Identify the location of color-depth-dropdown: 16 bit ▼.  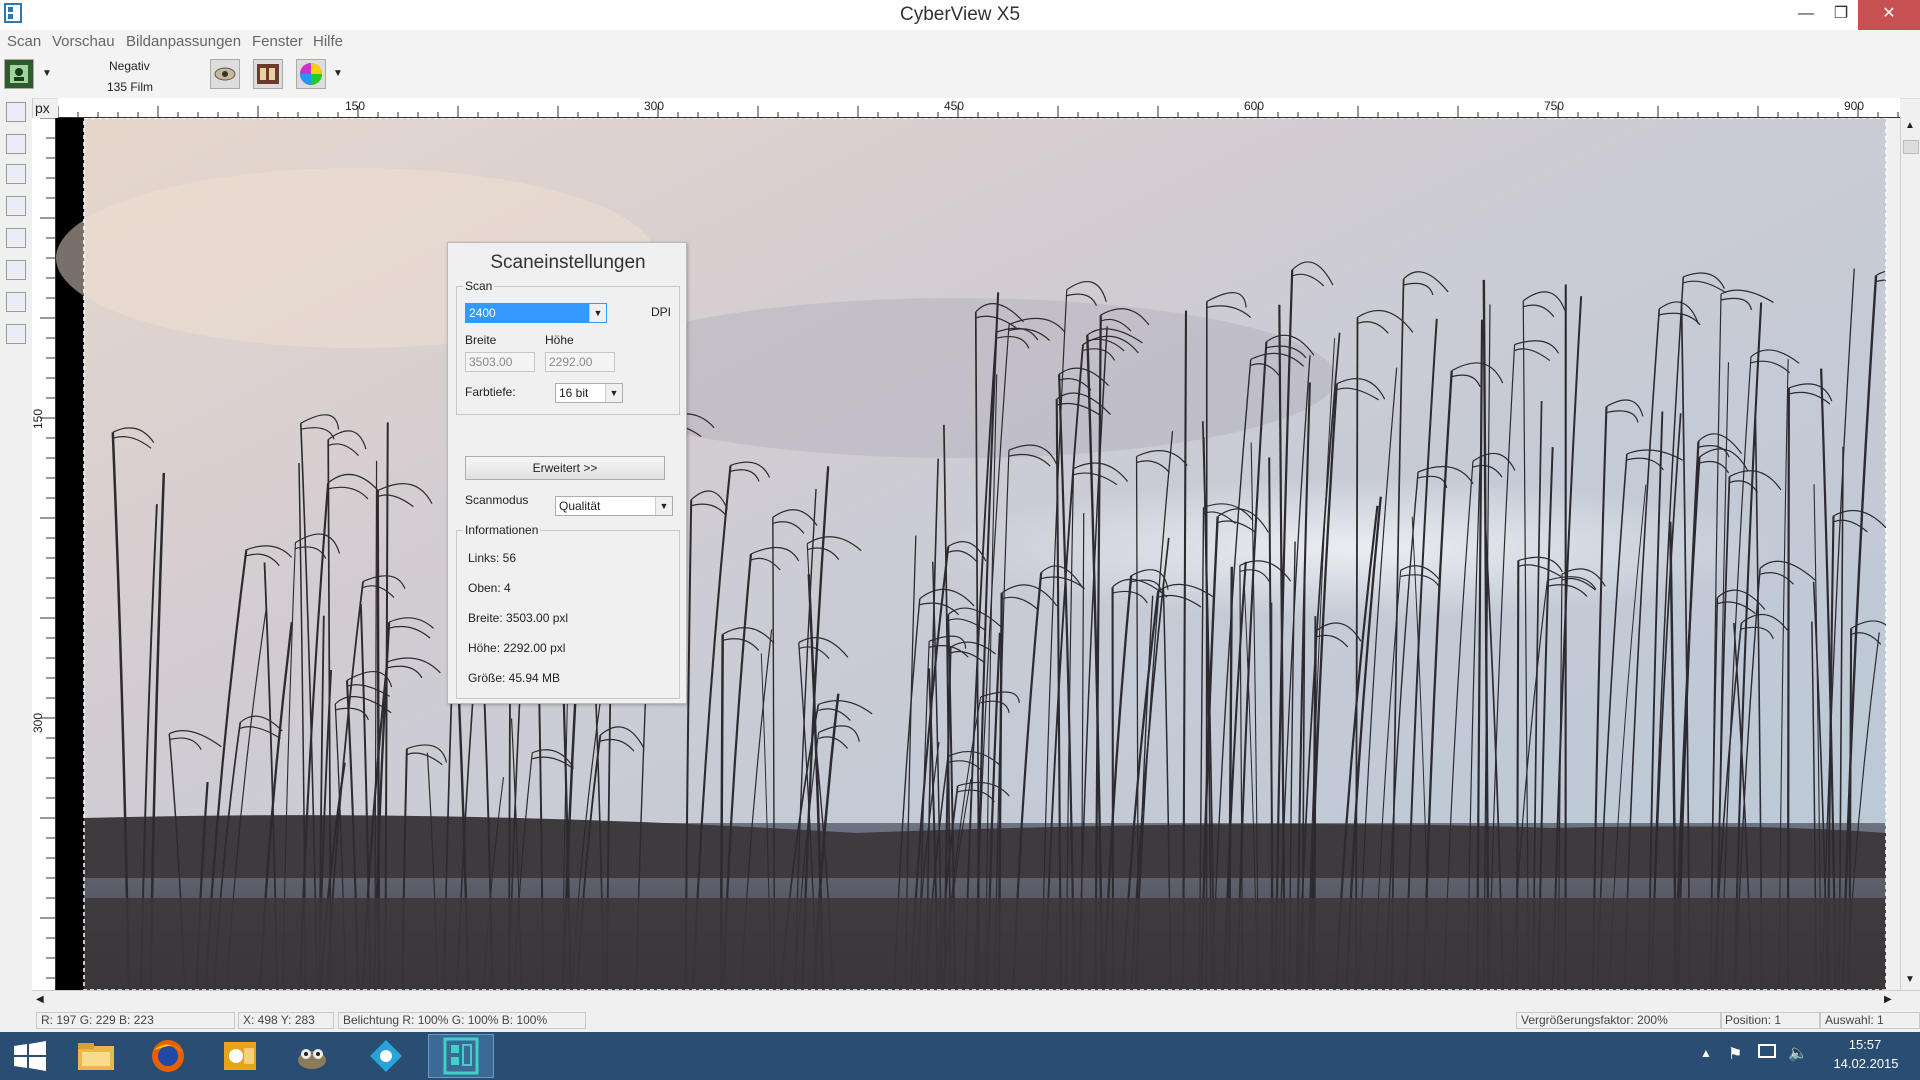
(589, 393).